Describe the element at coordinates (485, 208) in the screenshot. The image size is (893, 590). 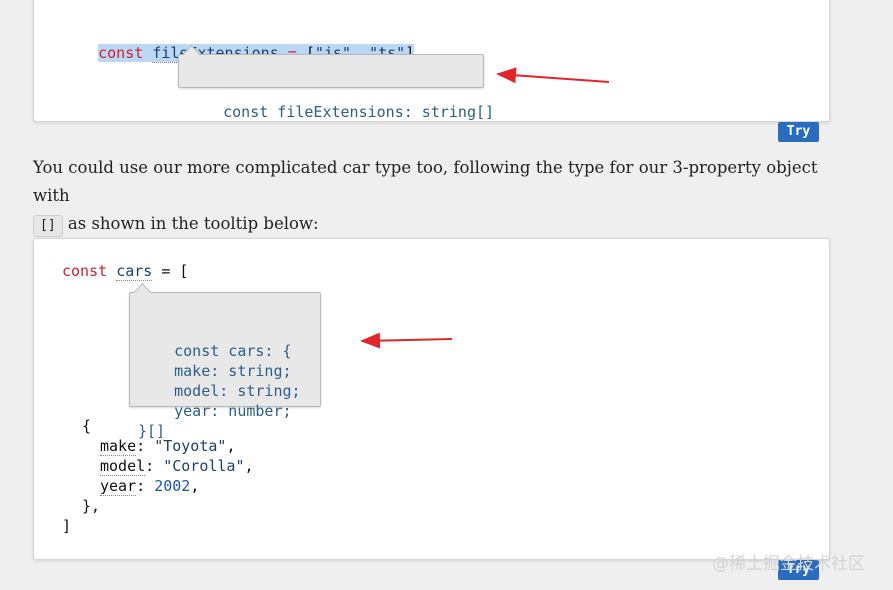
I see `annotation-arrows` at that location.